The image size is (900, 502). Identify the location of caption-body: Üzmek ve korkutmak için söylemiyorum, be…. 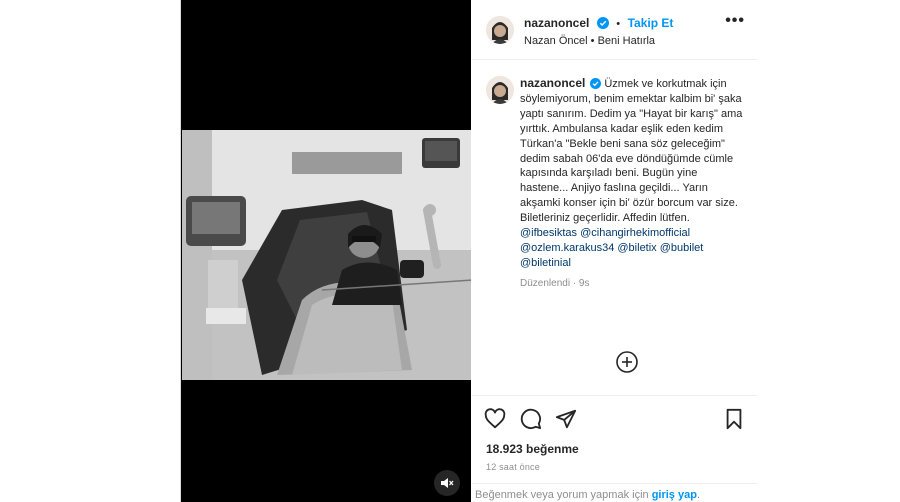
(631, 151).